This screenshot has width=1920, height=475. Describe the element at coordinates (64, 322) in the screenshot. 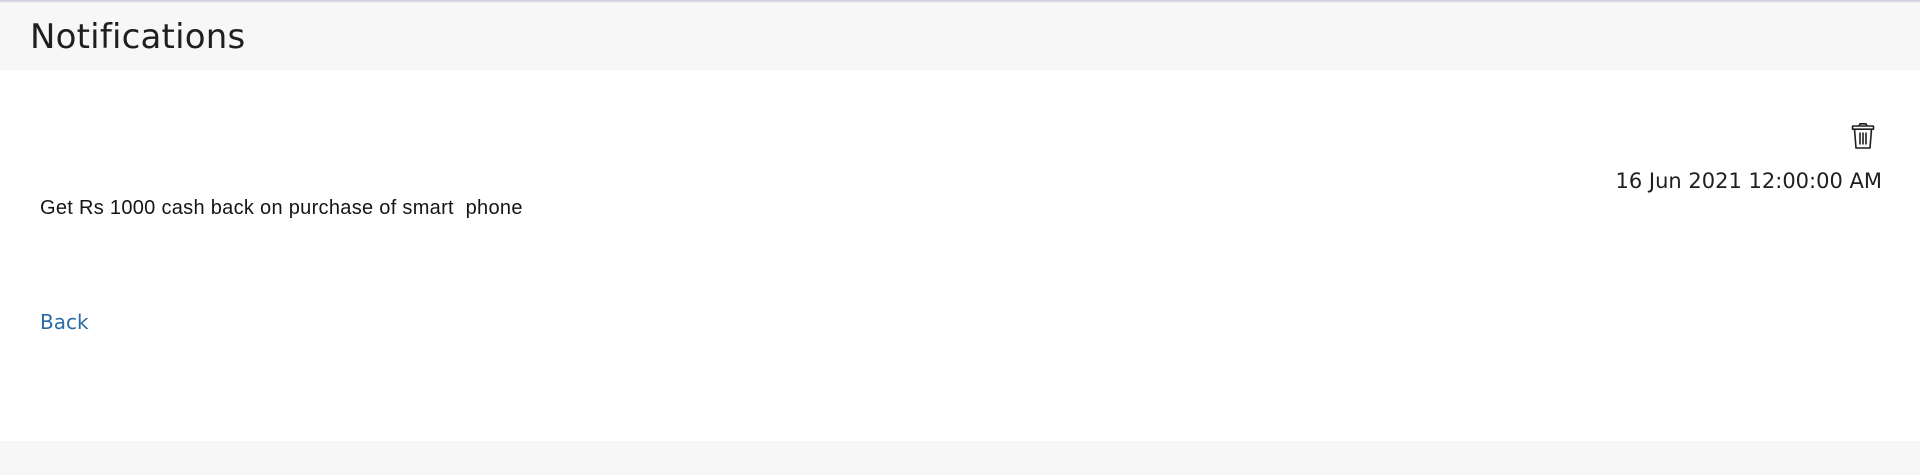

I see `back-link: Back` at that location.